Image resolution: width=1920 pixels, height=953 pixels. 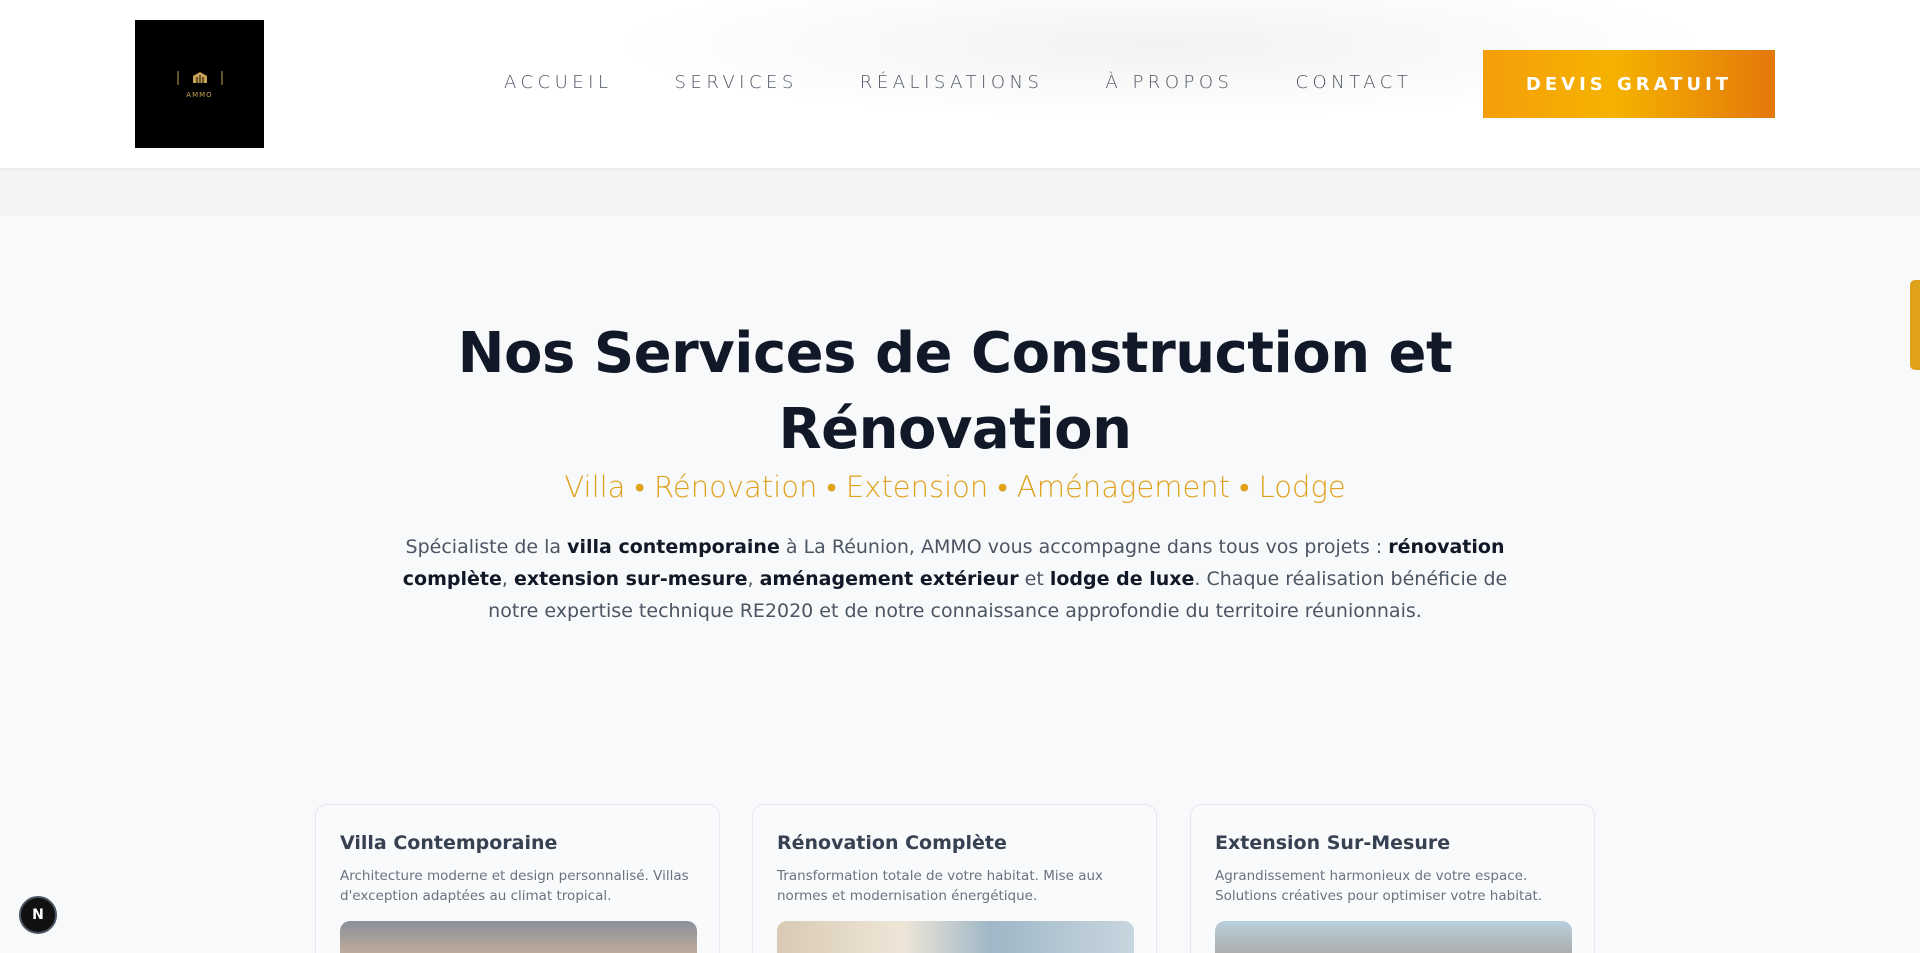 What do you see at coordinates (1915, 325) in the screenshot?
I see `scrollbar-thumb` at bounding box center [1915, 325].